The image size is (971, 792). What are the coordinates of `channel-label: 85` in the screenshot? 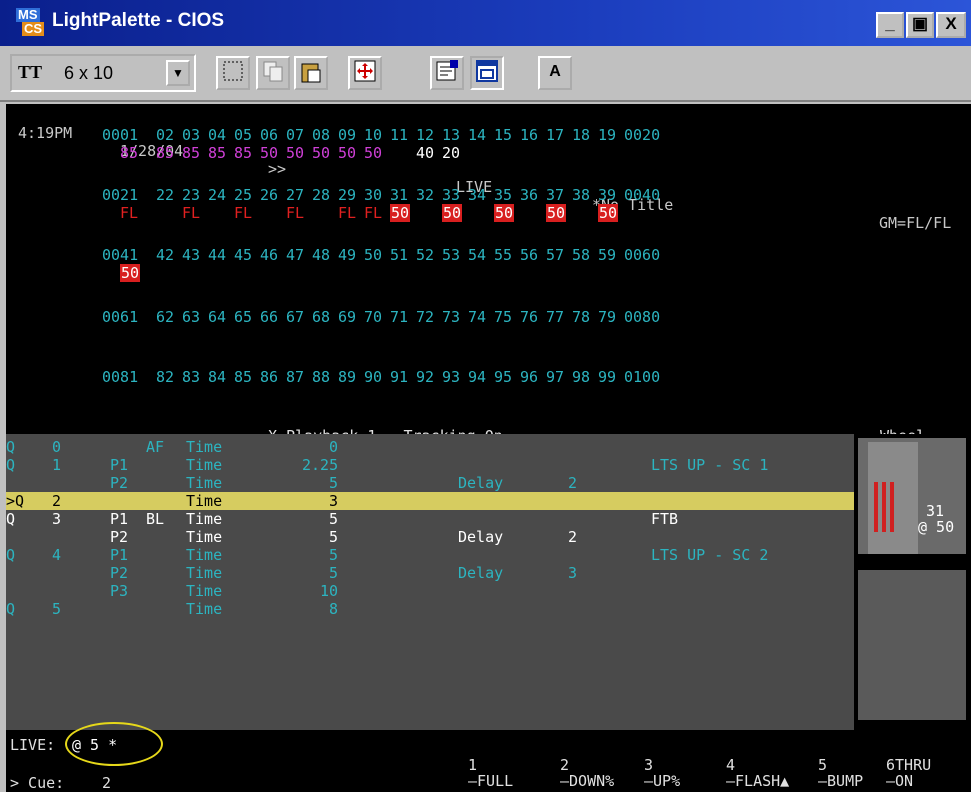 It's located at (243, 377).